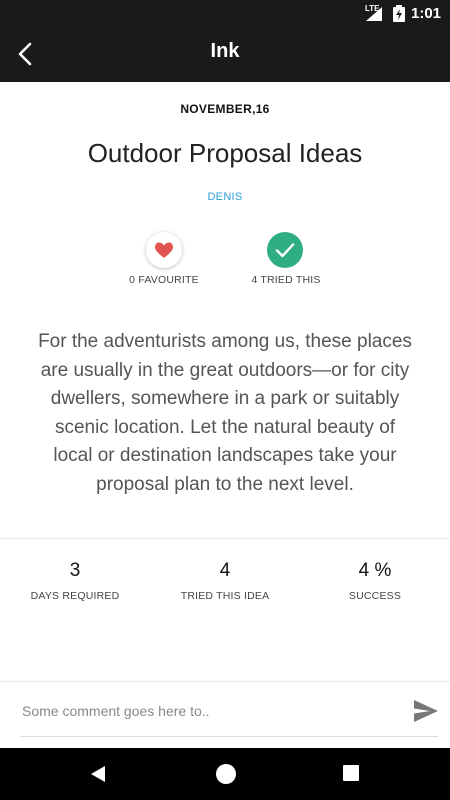 Image resolution: width=450 pixels, height=800 pixels. What do you see at coordinates (75, 570) in the screenshot?
I see `stat-value: 3` at bounding box center [75, 570].